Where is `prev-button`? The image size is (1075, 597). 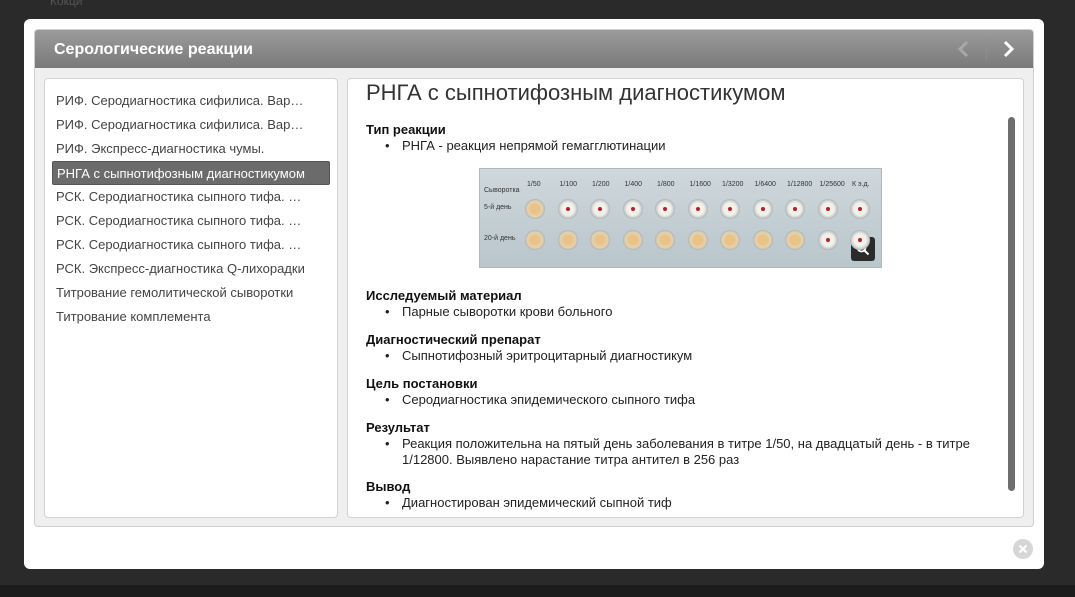
prev-button is located at coordinates (963, 49).